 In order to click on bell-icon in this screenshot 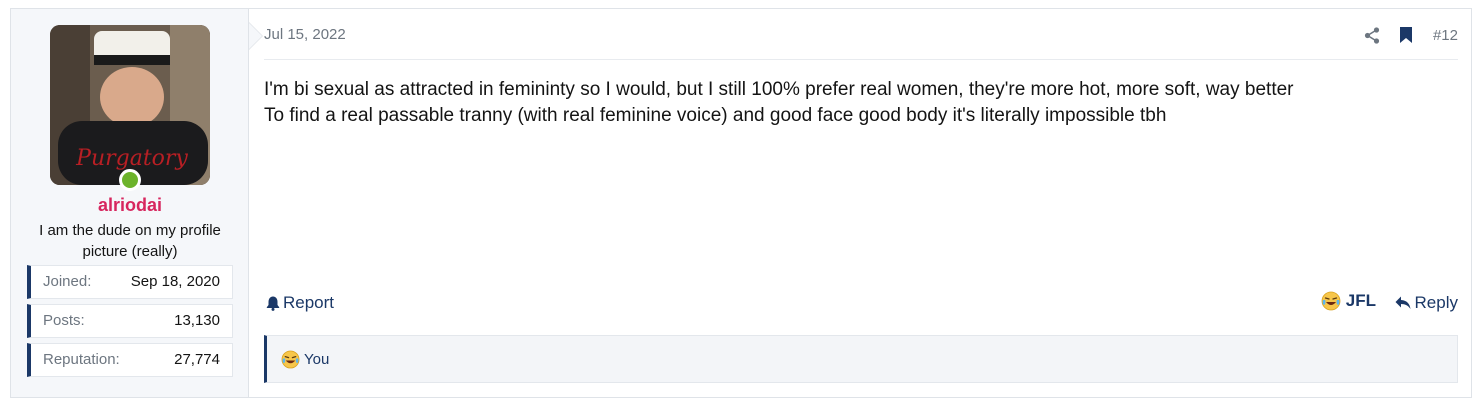, I will do `click(273, 303)`.